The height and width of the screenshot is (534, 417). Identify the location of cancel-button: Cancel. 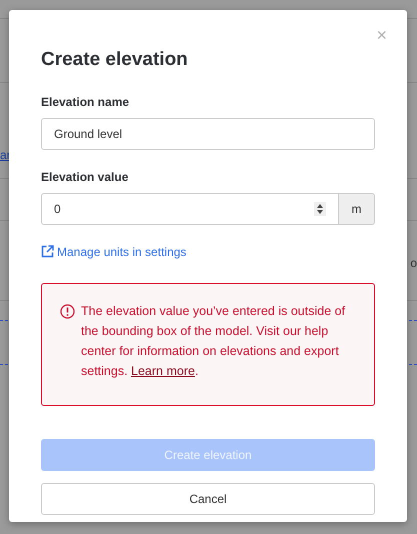
(208, 499).